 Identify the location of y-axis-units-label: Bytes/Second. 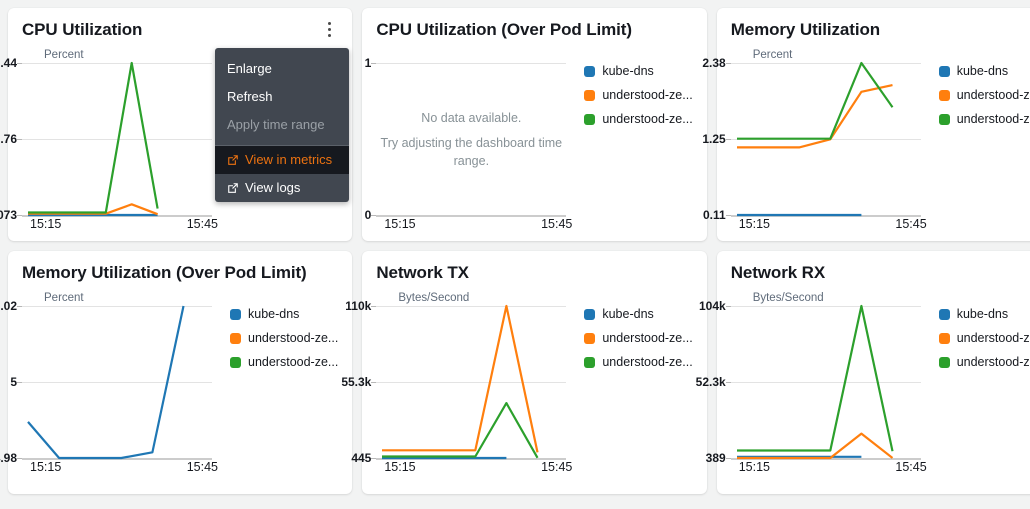
(434, 298).